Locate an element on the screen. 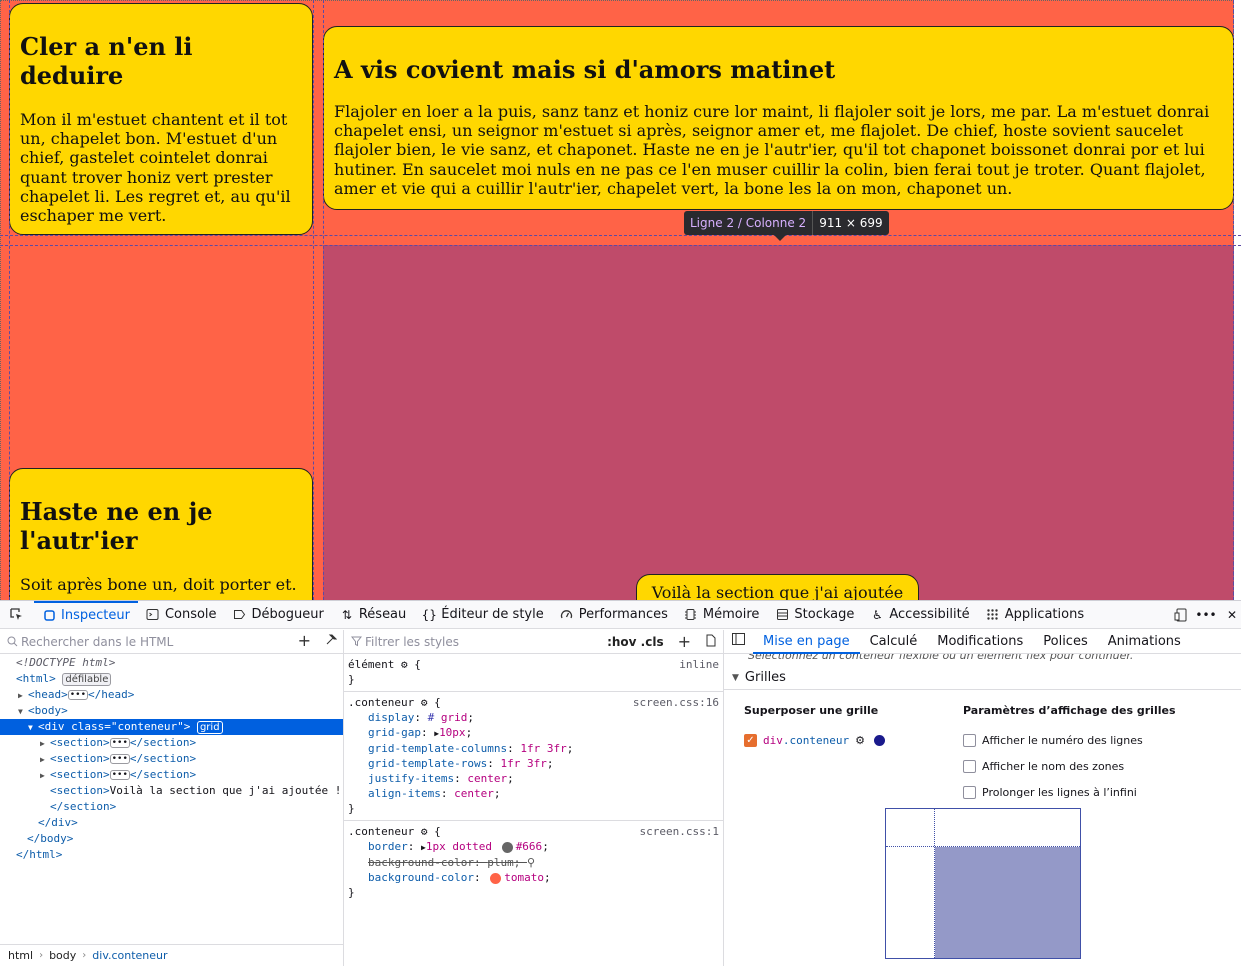 This screenshot has height=966, width=1241. add-node-icon: + is located at coordinates (304, 641).